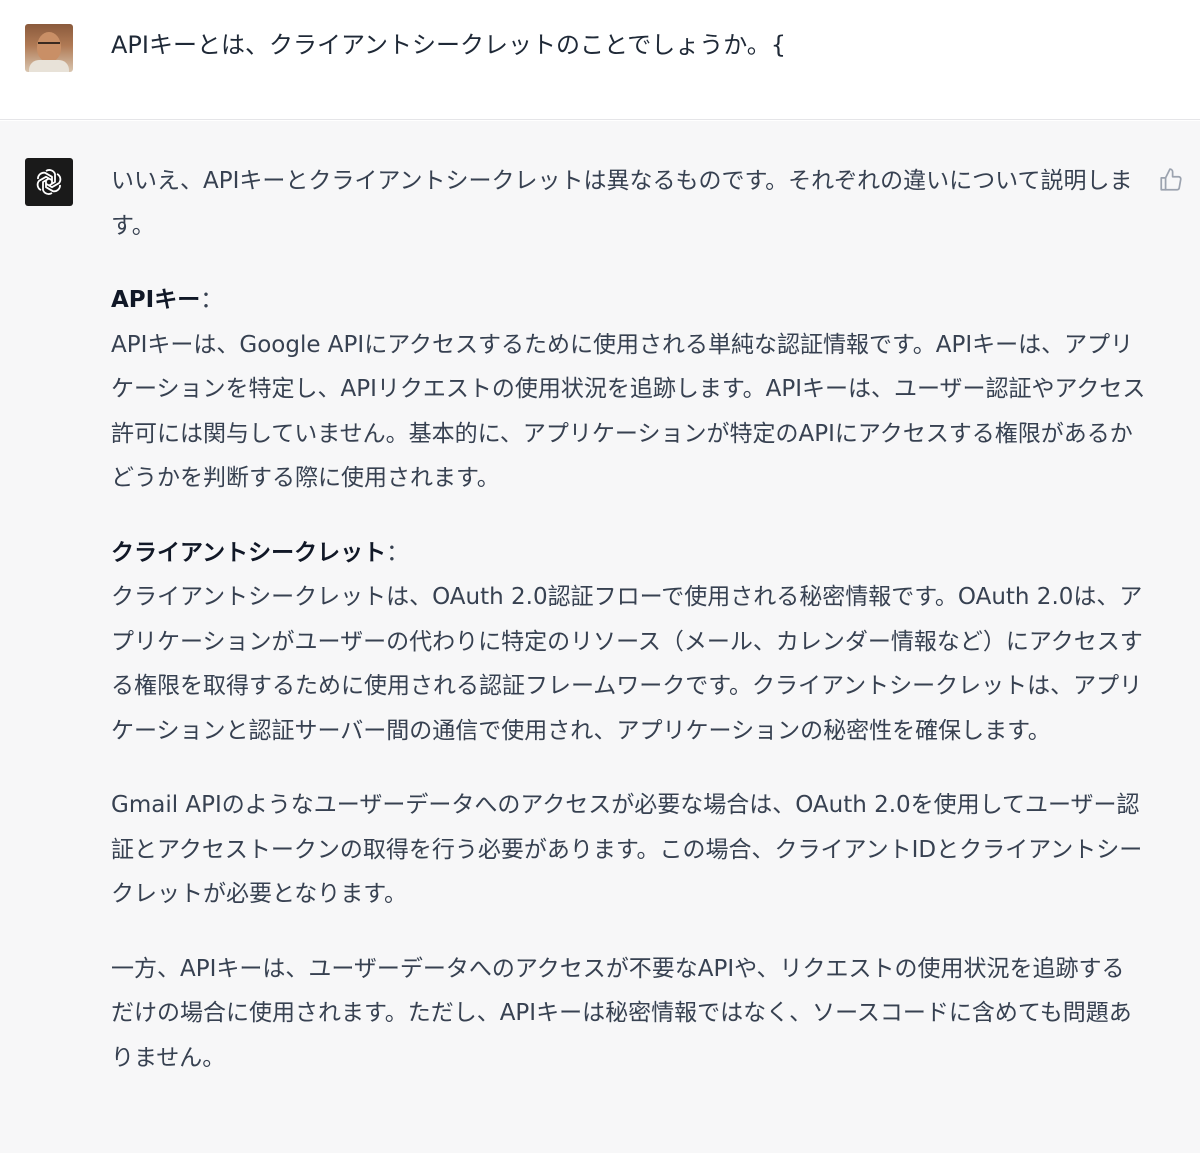 This screenshot has height=1153, width=1200. Describe the element at coordinates (1171, 180) in the screenshot. I see `thumbs-up-icon` at that location.